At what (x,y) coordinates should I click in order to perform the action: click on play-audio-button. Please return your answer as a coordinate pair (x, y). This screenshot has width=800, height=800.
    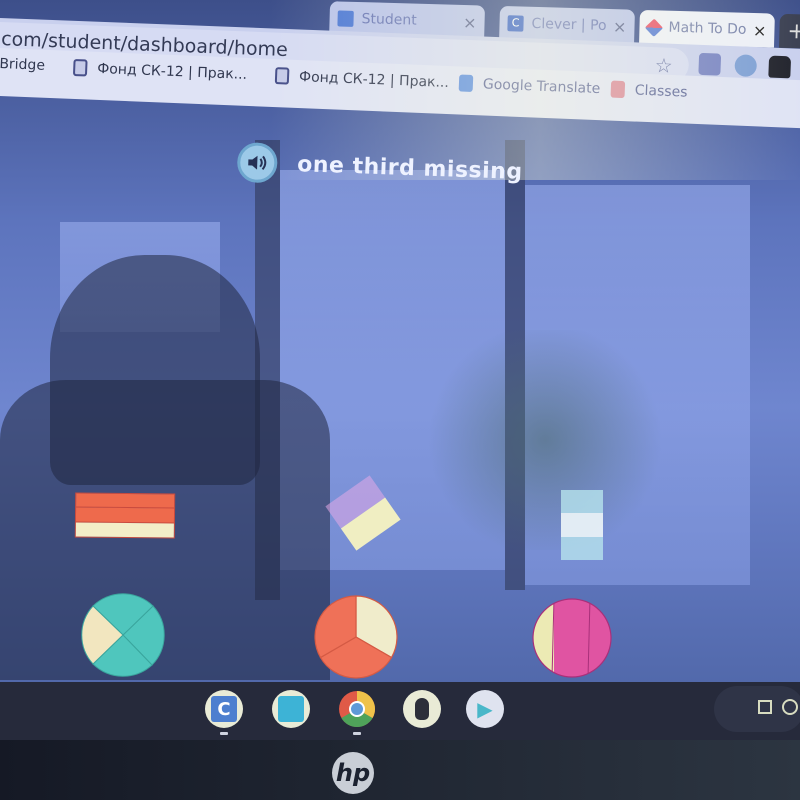
    Looking at the image, I should click on (257, 163).